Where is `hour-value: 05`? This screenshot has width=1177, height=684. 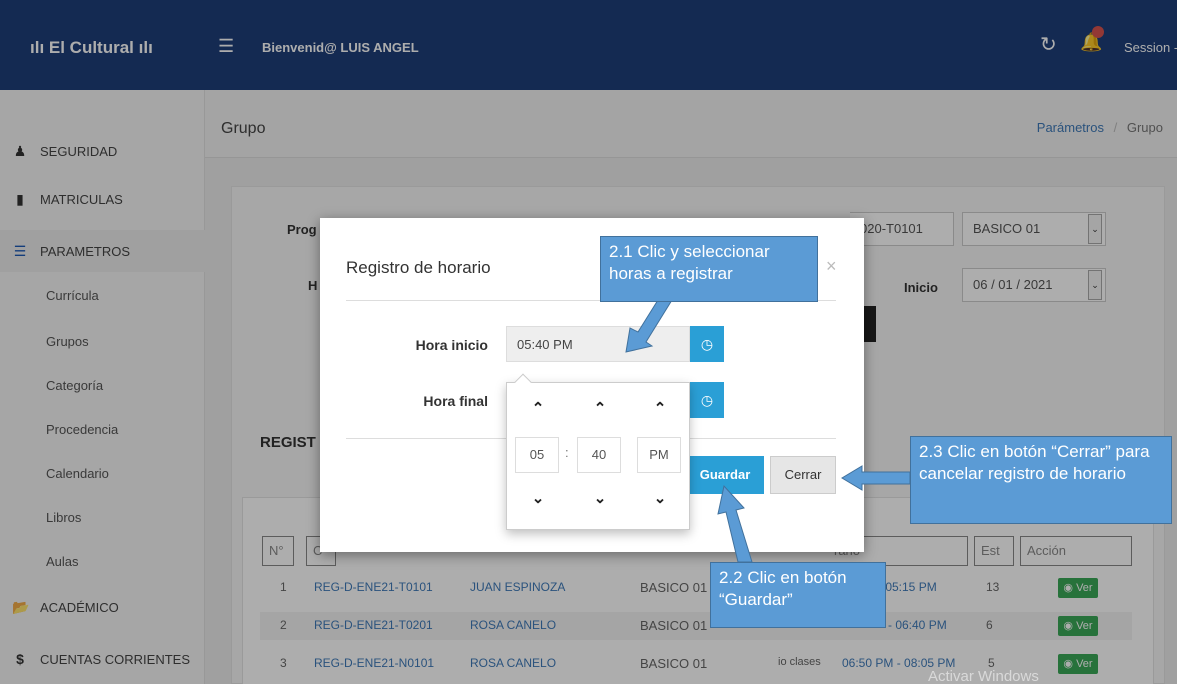
hour-value: 05 is located at coordinates (537, 455).